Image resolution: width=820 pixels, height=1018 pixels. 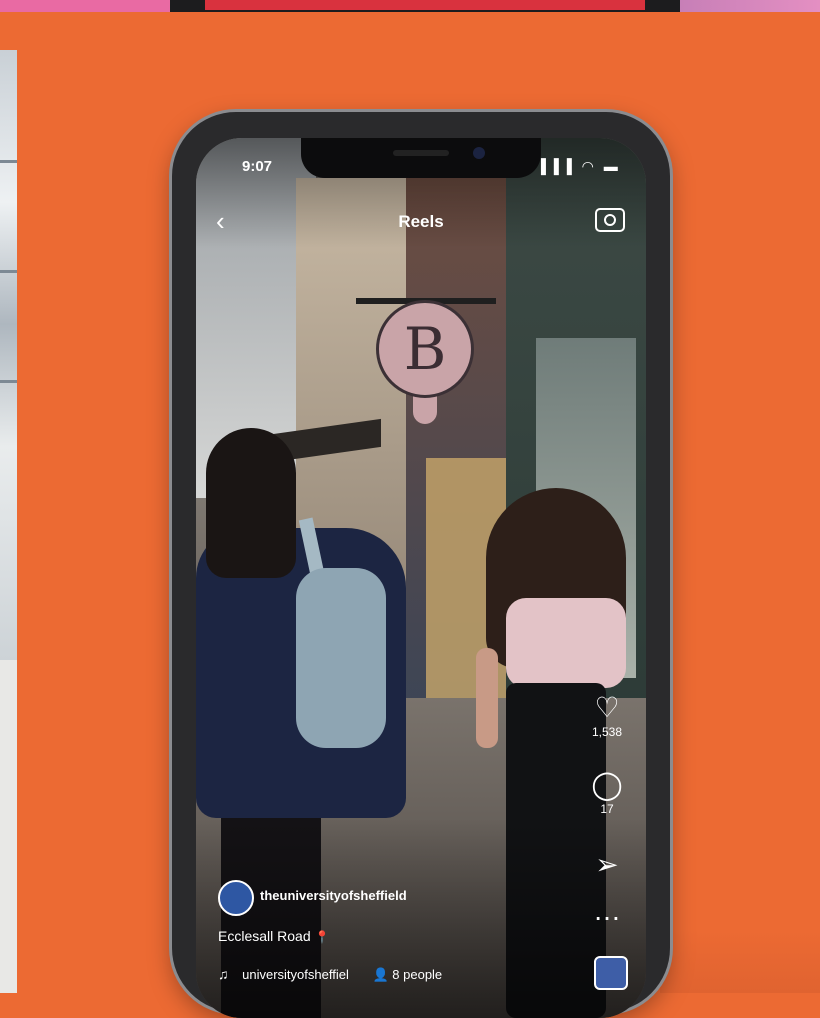 I want to click on comment-button: ◯ 17, so click(x=607, y=793).